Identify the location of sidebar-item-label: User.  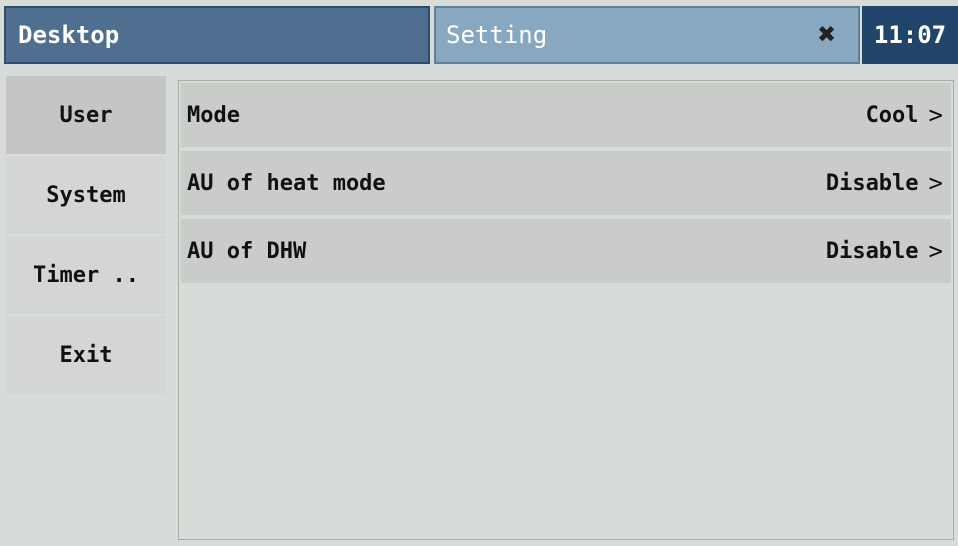
(86, 115).